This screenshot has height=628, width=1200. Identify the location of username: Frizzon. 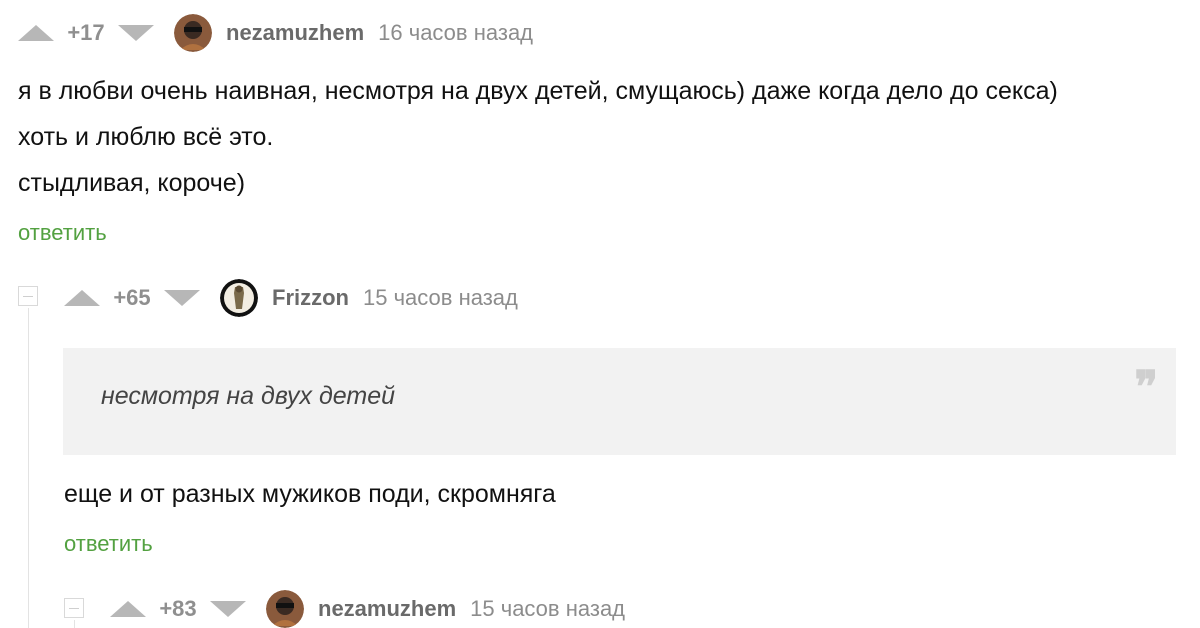
(310, 298).